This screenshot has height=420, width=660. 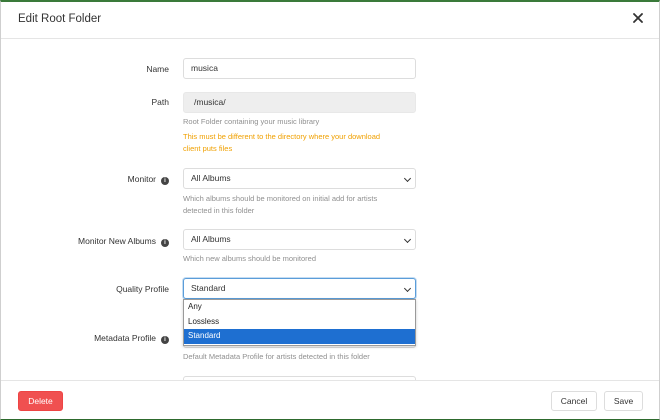 What do you see at coordinates (299, 178) in the screenshot?
I see `monitor-select: All Albums` at bounding box center [299, 178].